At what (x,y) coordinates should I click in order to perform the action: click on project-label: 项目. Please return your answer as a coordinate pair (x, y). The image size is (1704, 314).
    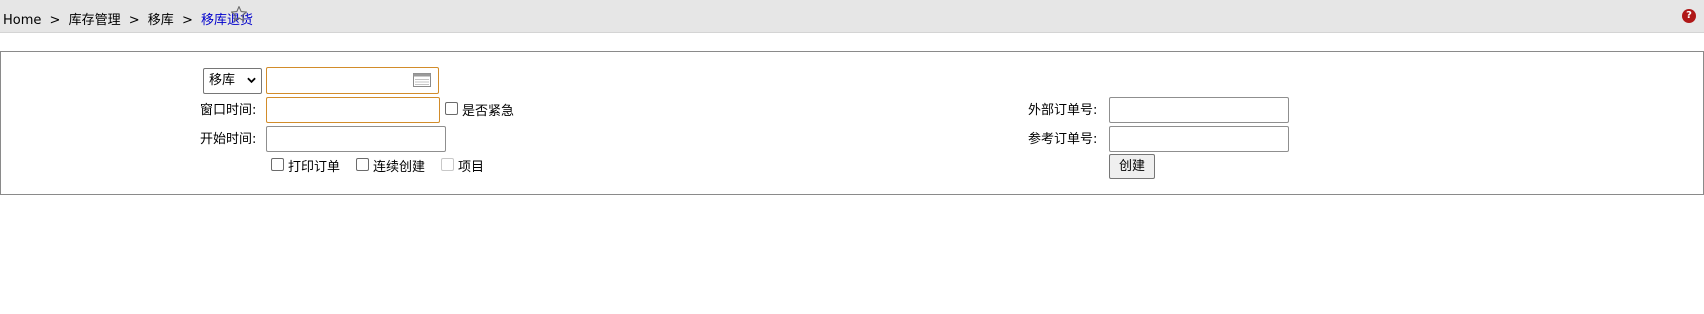
    Looking at the image, I should click on (471, 167).